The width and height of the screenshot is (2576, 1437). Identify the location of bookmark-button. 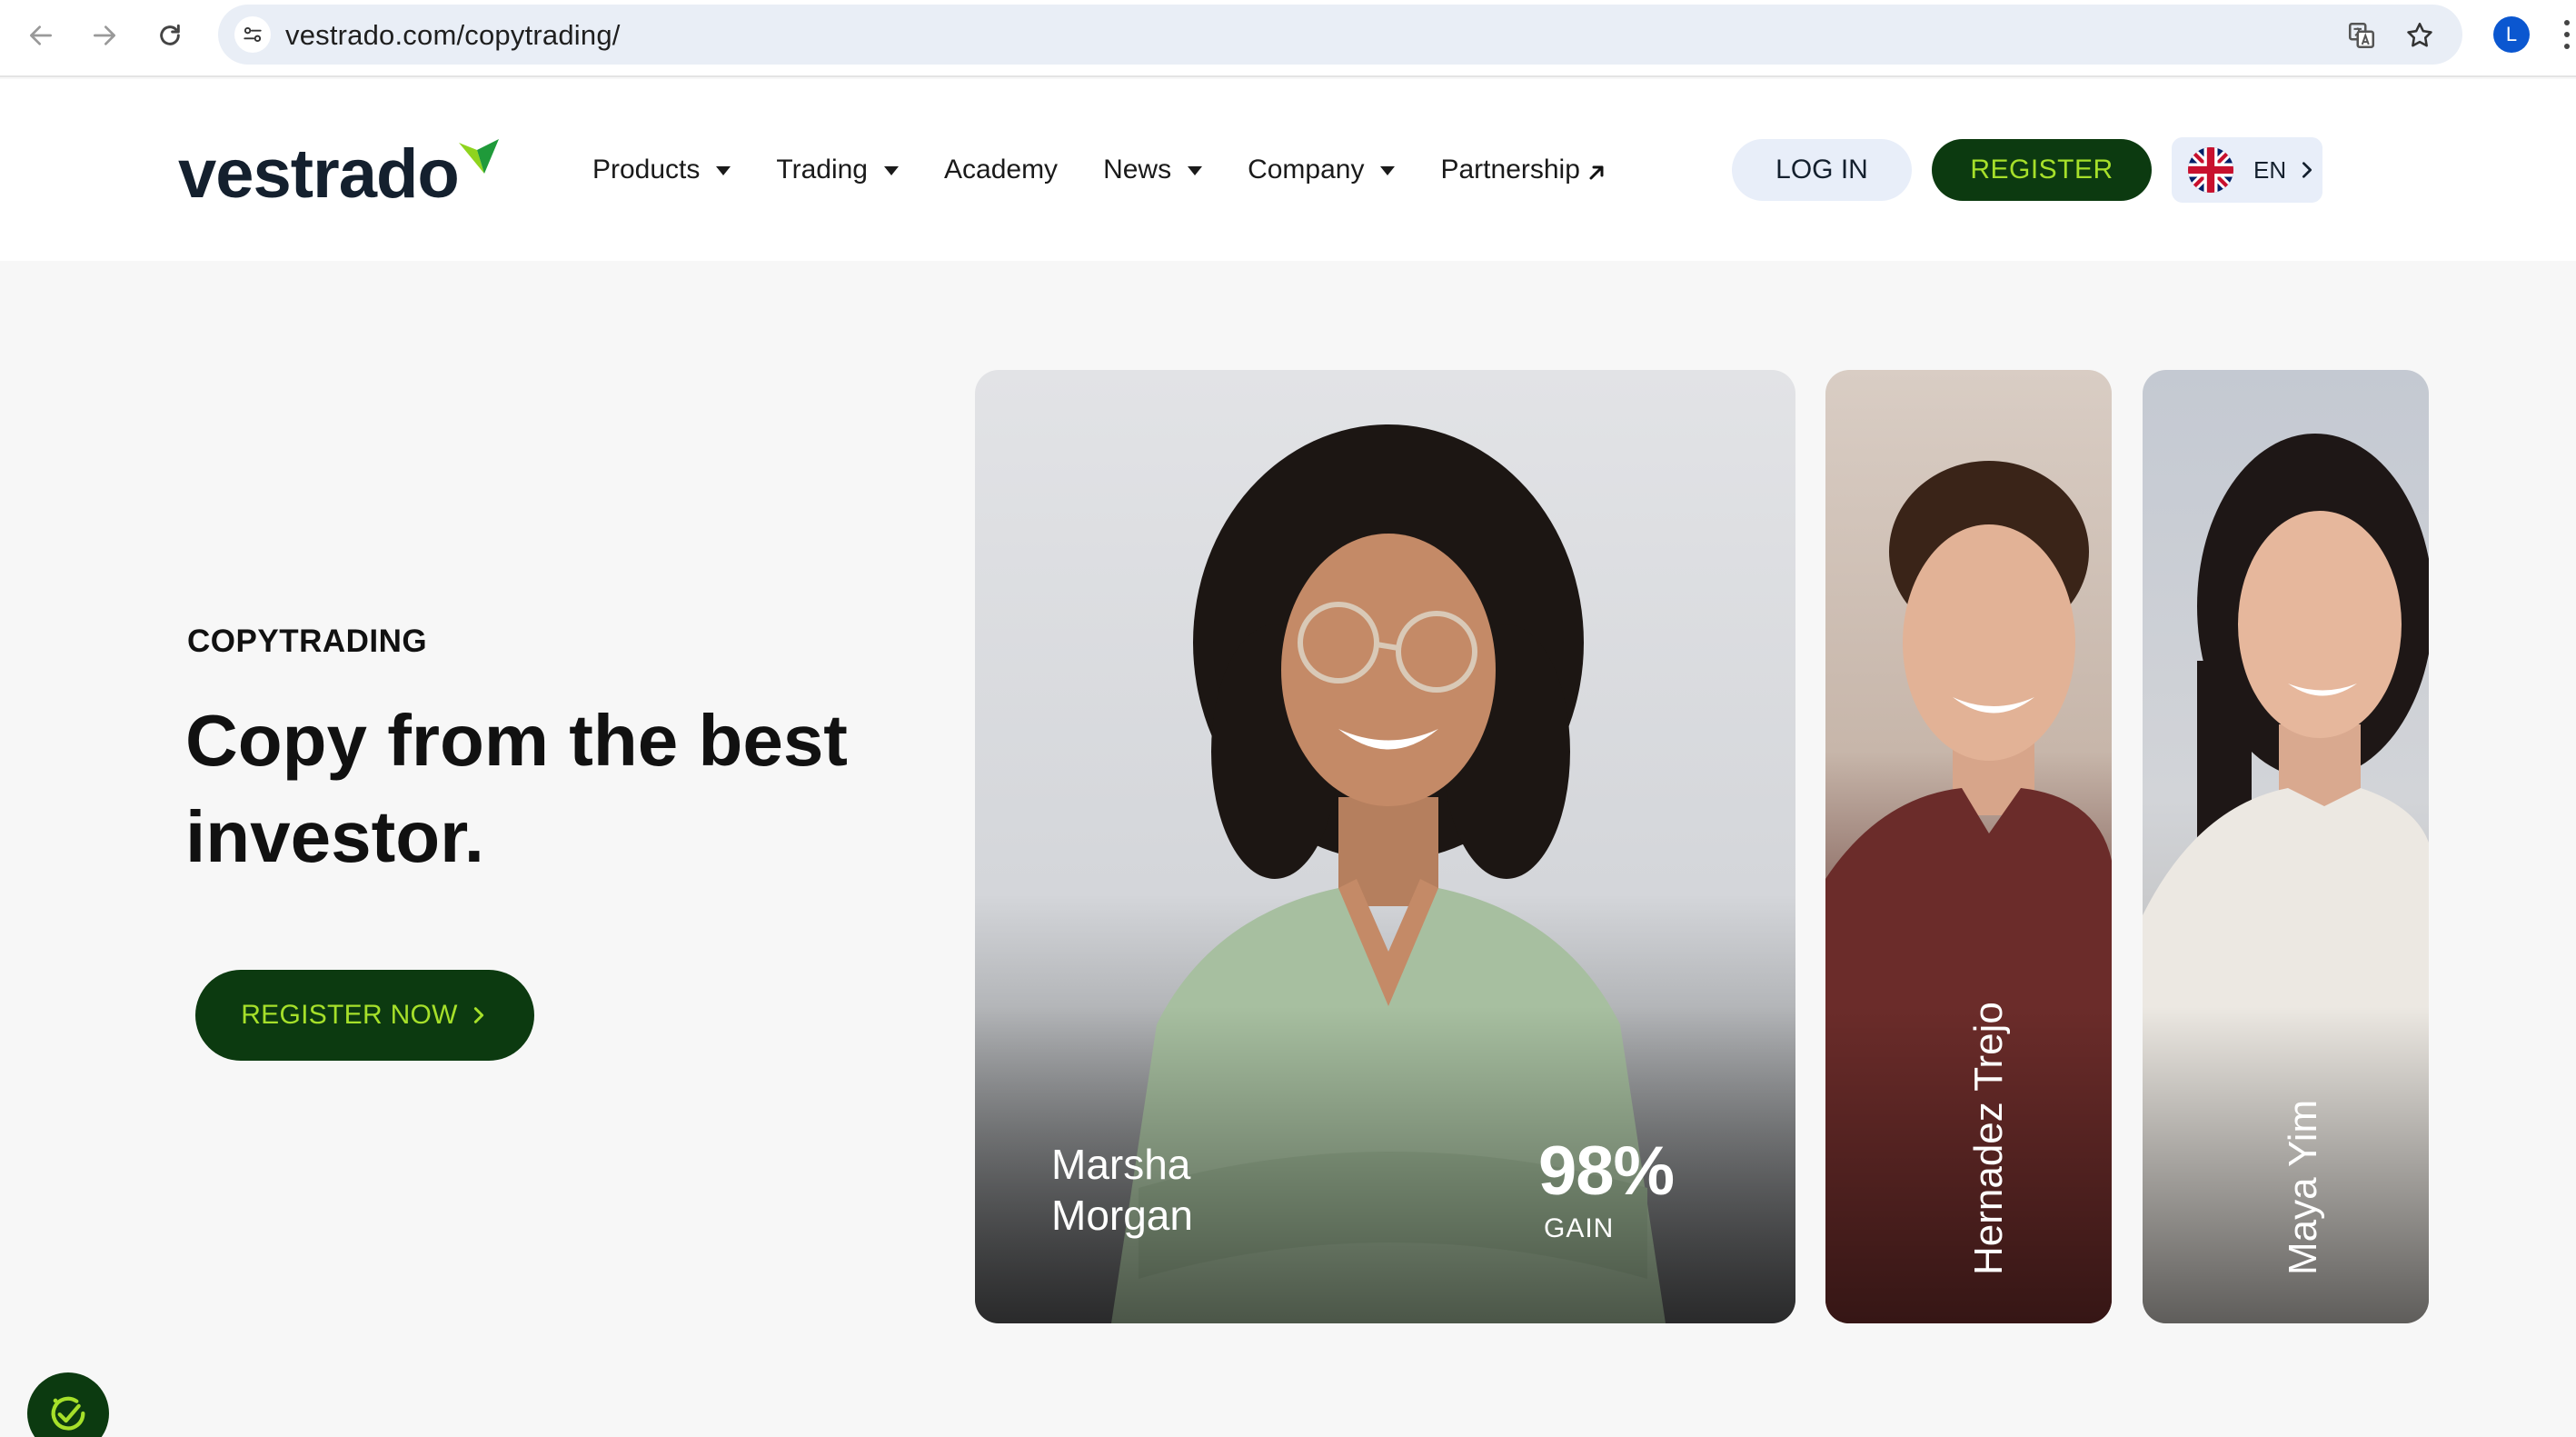
(2419, 35).